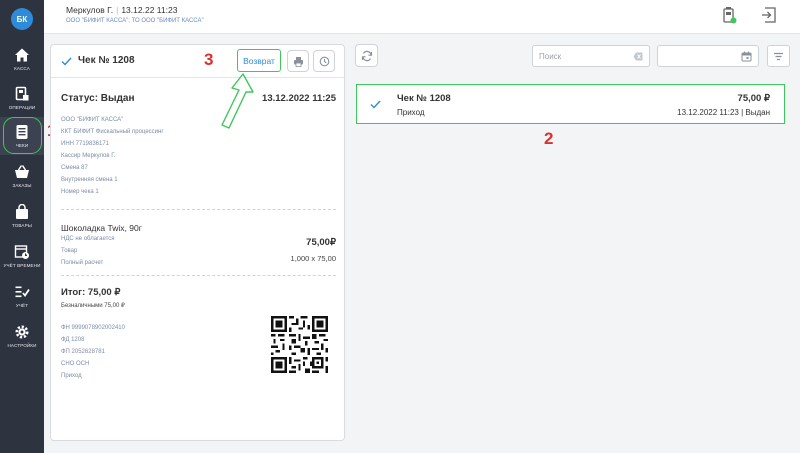 The height and width of the screenshot is (453, 800). I want to click on receipt-total: Итог: 75,00 ₽, so click(91, 292).